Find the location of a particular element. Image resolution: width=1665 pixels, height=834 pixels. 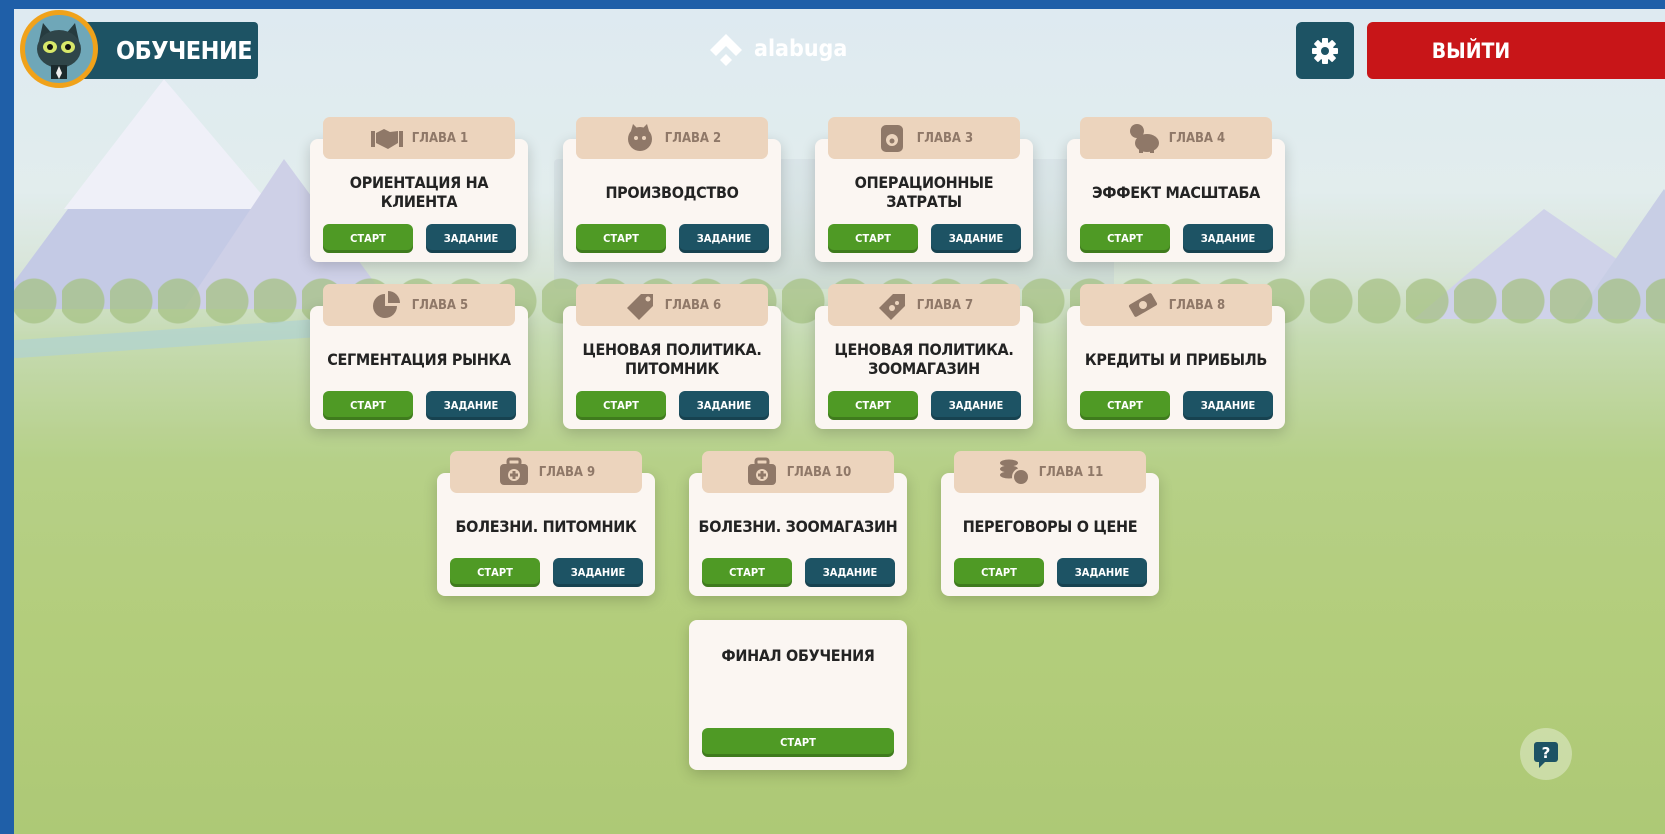

chapter-title: ПЕРЕГОВОРЫ О ЦЕНЕ is located at coordinates (1050, 526).